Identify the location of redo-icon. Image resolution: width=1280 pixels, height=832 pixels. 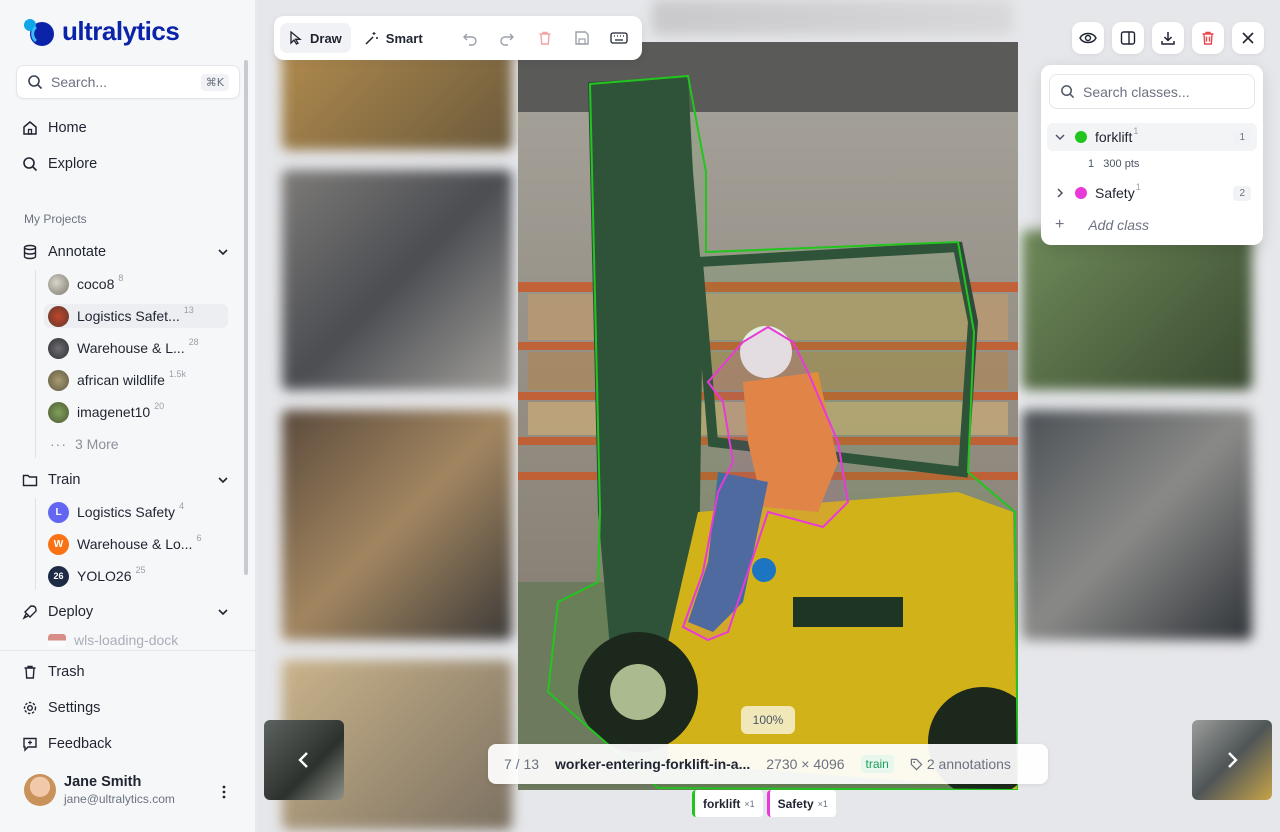
(507, 39).